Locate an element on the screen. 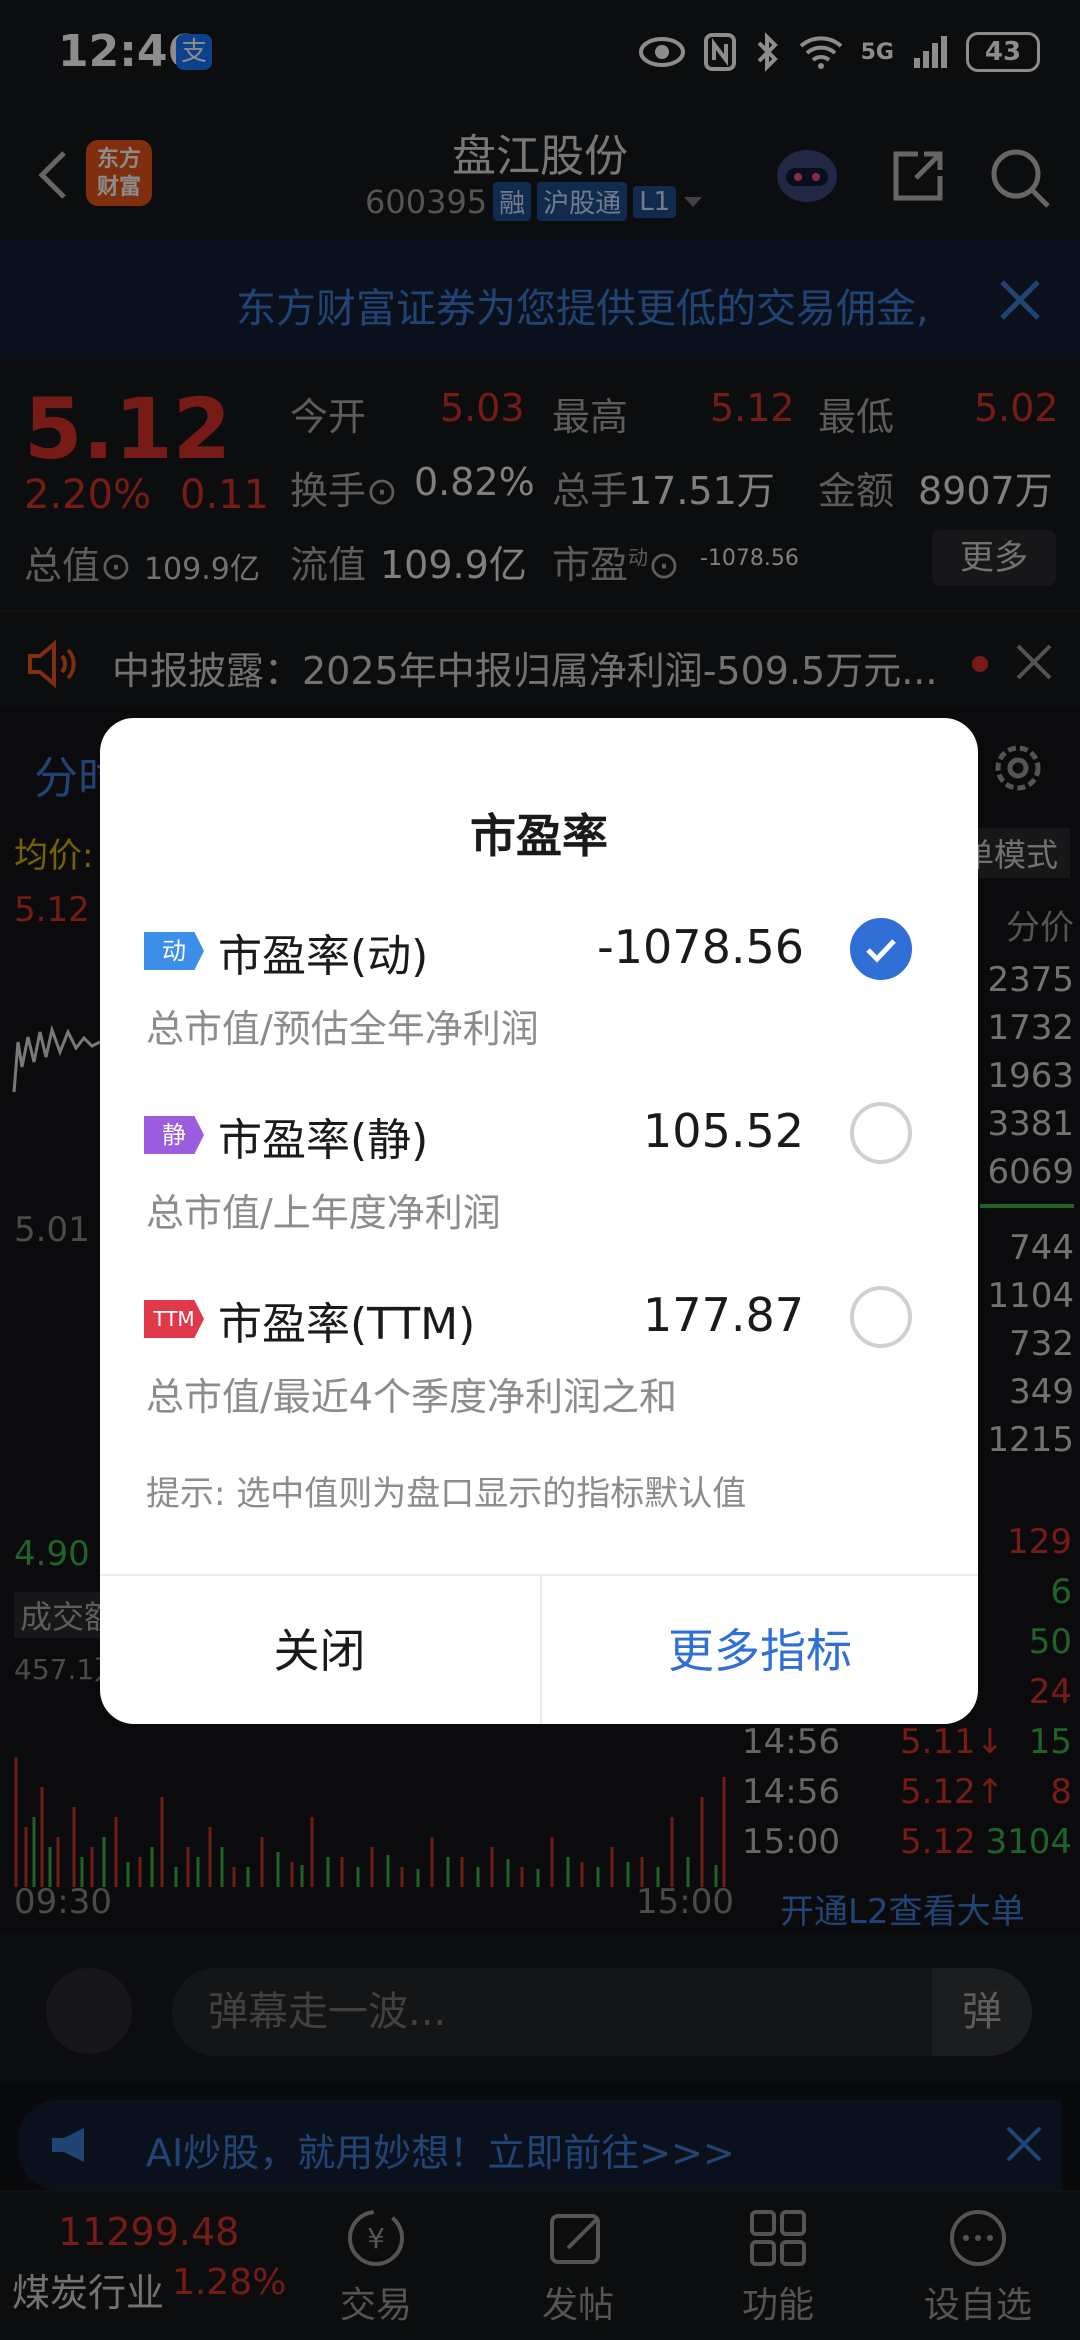  check-icon is located at coordinates (881, 951).